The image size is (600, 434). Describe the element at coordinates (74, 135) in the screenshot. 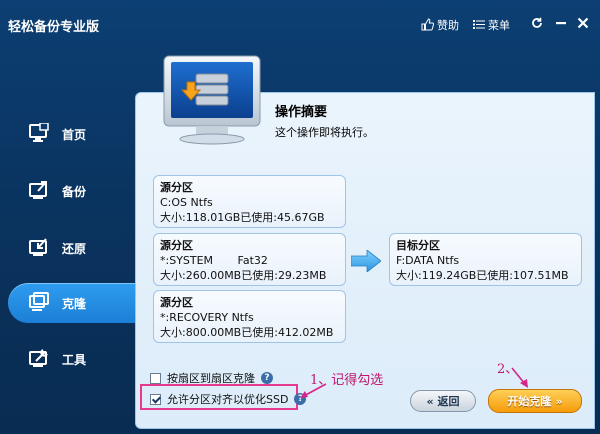

I see `sidebar-item-label: 首页` at that location.